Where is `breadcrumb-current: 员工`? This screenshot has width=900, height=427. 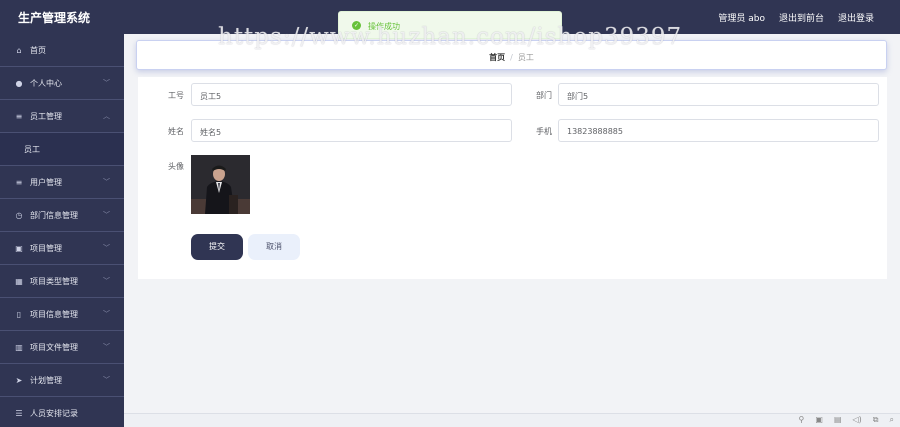 breadcrumb-current: 员工 is located at coordinates (525, 57).